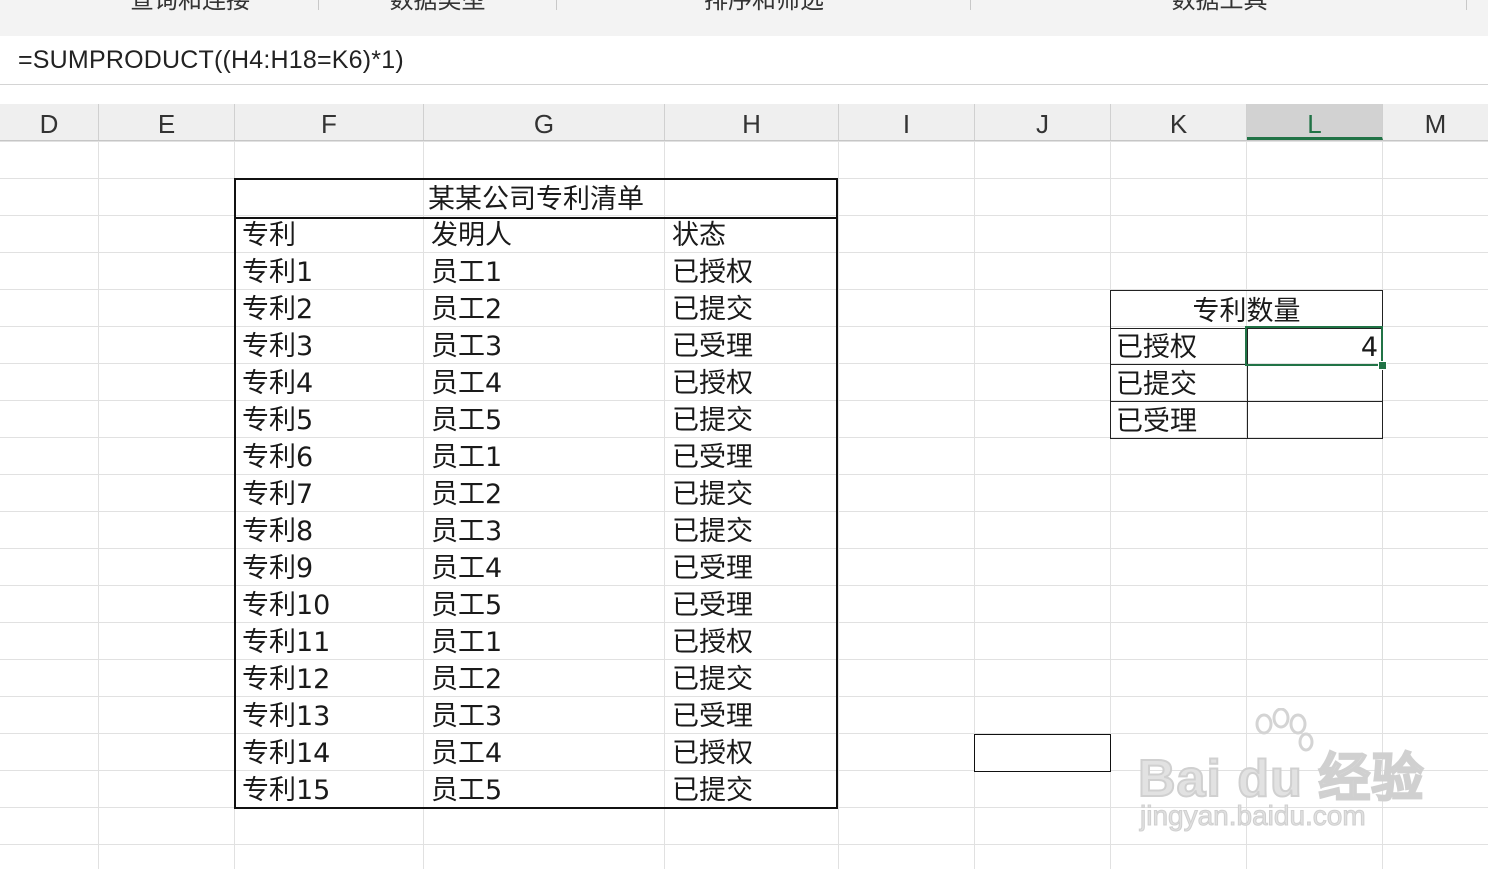  What do you see at coordinates (277, 568) in the screenshot?
I see `table-cell: 专利9` at bounding box center [277, 568].